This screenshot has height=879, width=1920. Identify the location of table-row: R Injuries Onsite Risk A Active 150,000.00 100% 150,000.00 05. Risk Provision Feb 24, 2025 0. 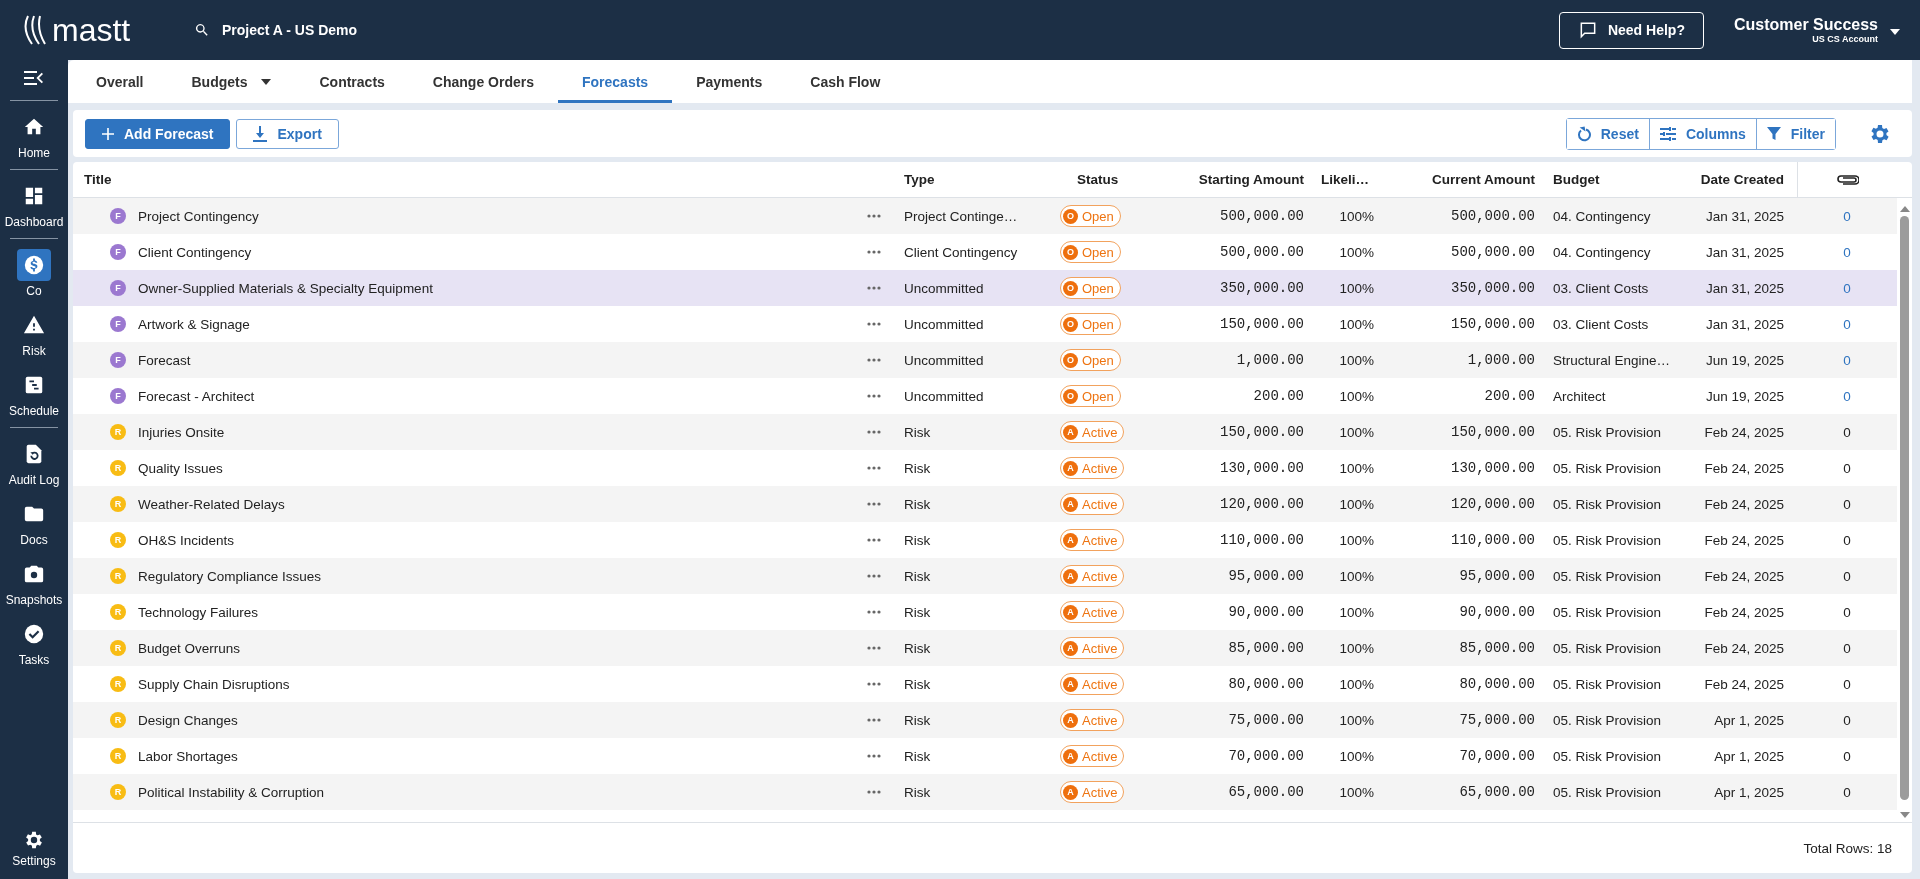
(985, 432).